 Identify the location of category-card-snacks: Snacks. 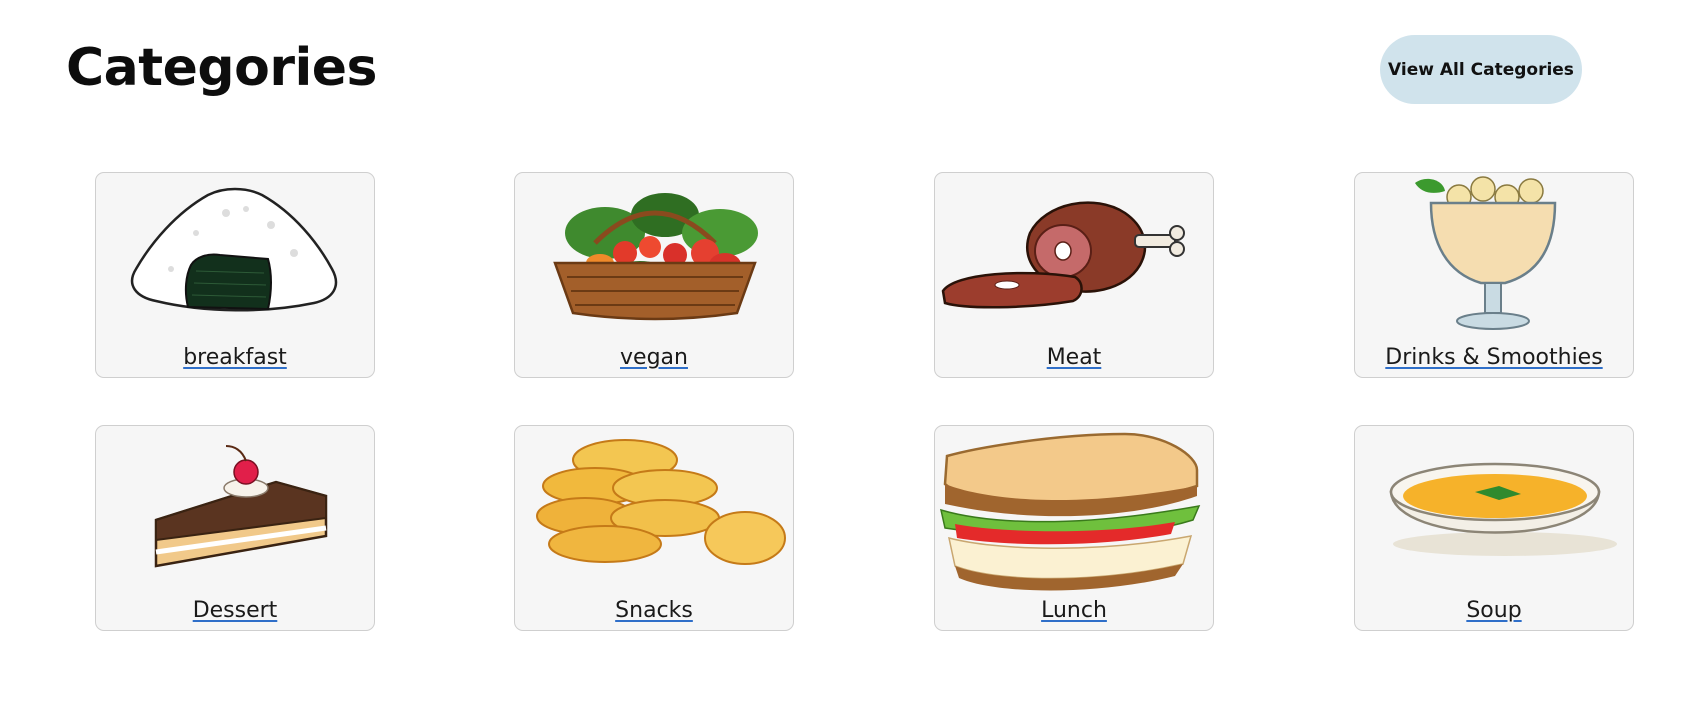
(654, 528).